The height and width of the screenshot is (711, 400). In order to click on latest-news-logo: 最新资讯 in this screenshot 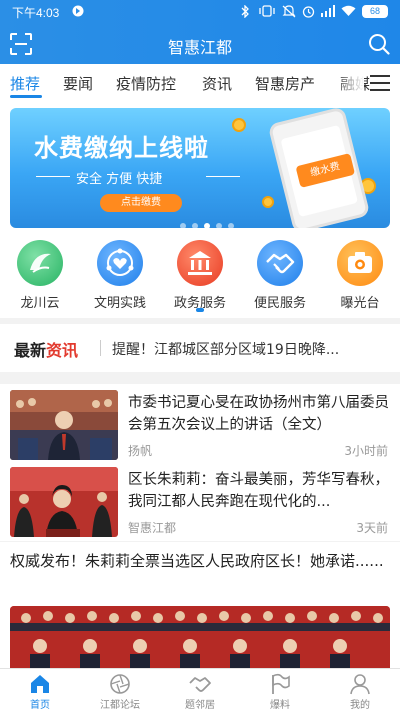, I will do `click(46, 350)`.